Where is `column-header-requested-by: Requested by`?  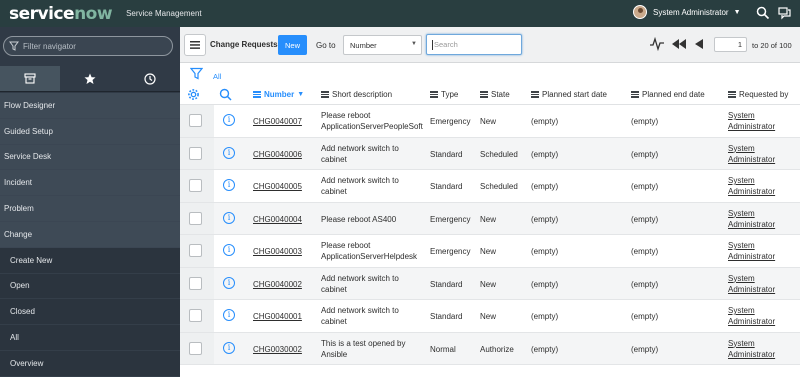 column-header-requested-by: Requested by is located at coordinates (758, 94).